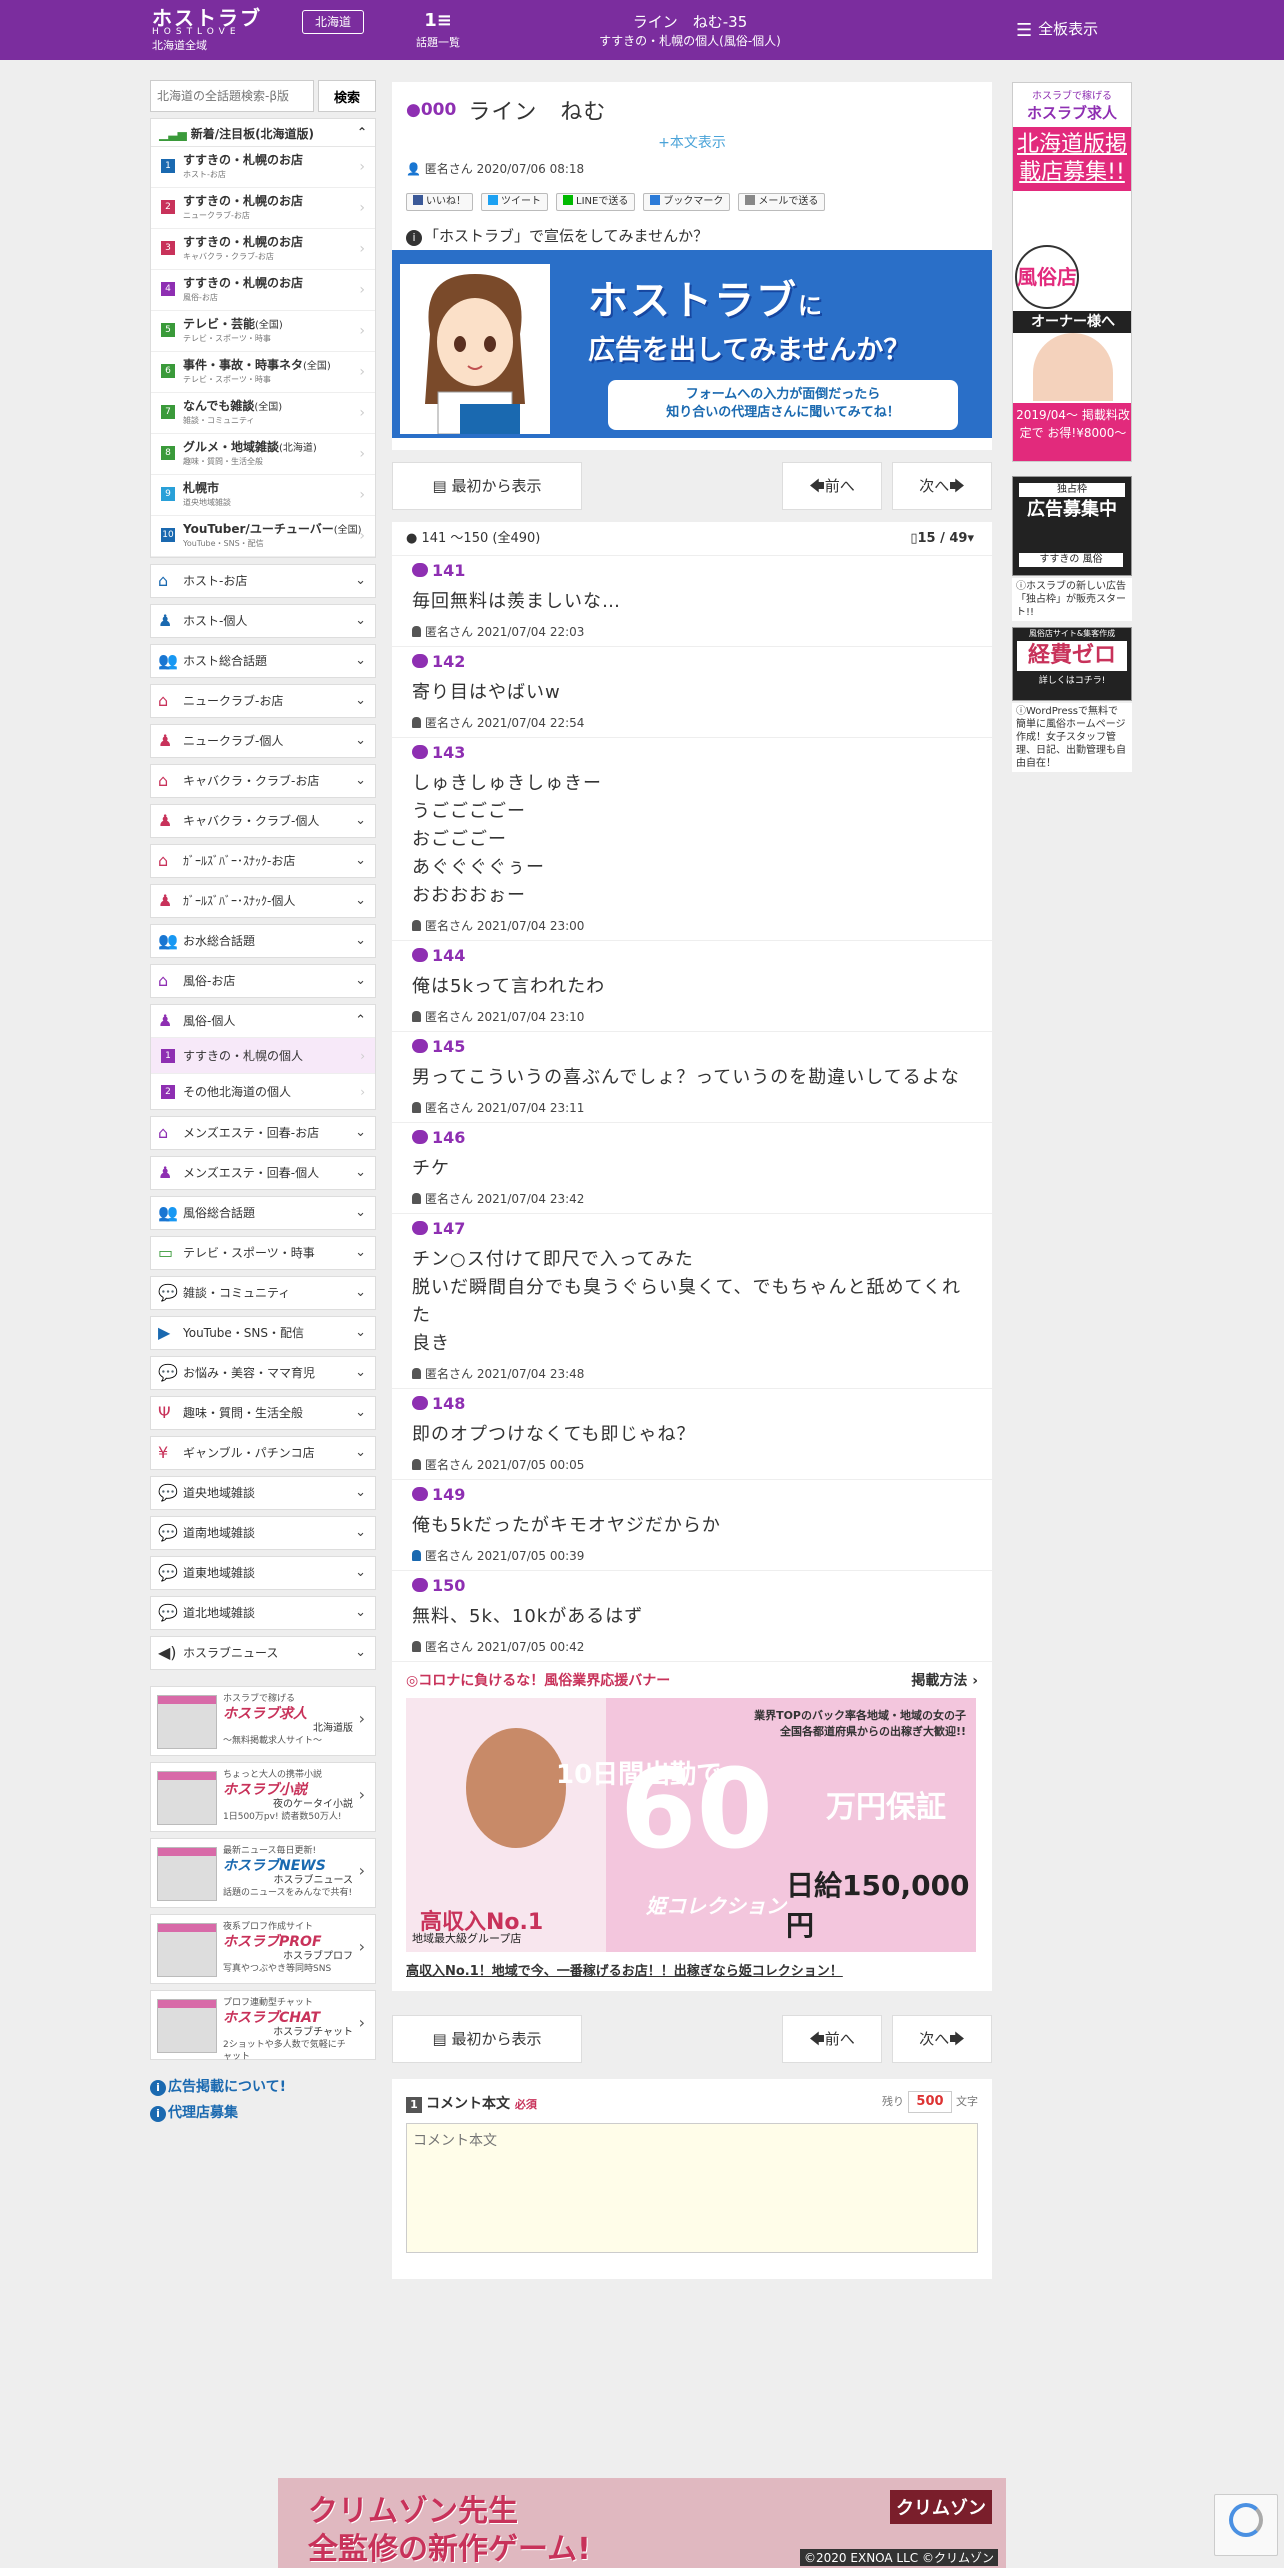 The image size is (1284, 2568). What do you see at coordinates (168, 940) in the screenshot?
I see `group-icon: 👥` at bounding box center [168, 940].